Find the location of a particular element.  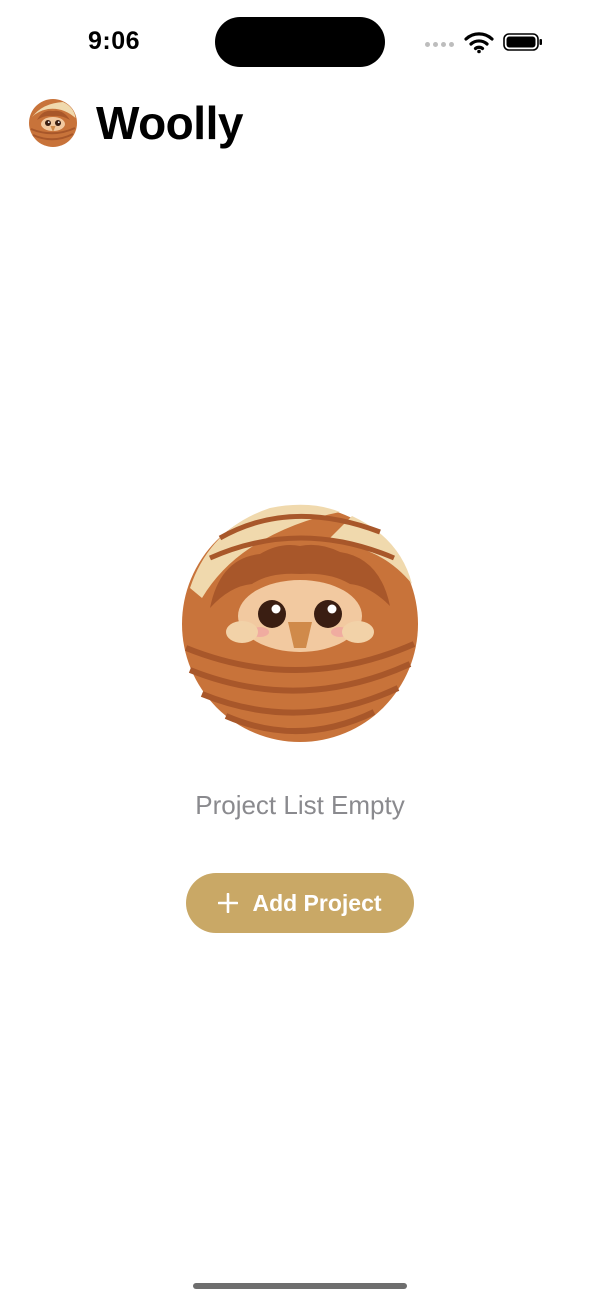

status-time: 9:06 is located at coordinates (114, 41).